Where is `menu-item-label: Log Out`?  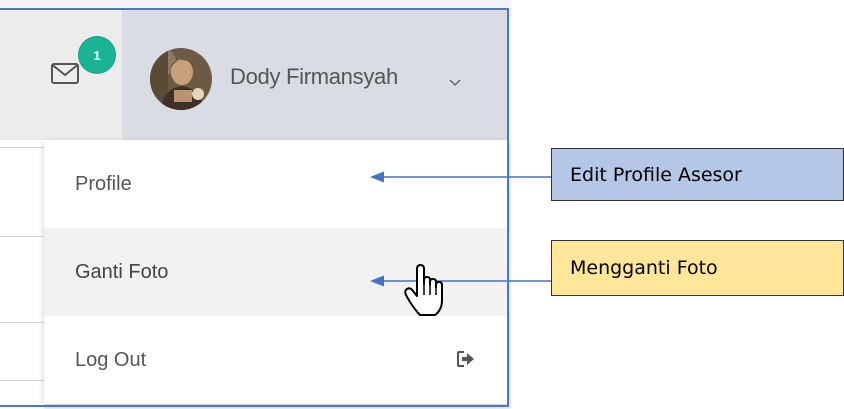 menu-item-label: Log Out is located at coordinates (111, 359).